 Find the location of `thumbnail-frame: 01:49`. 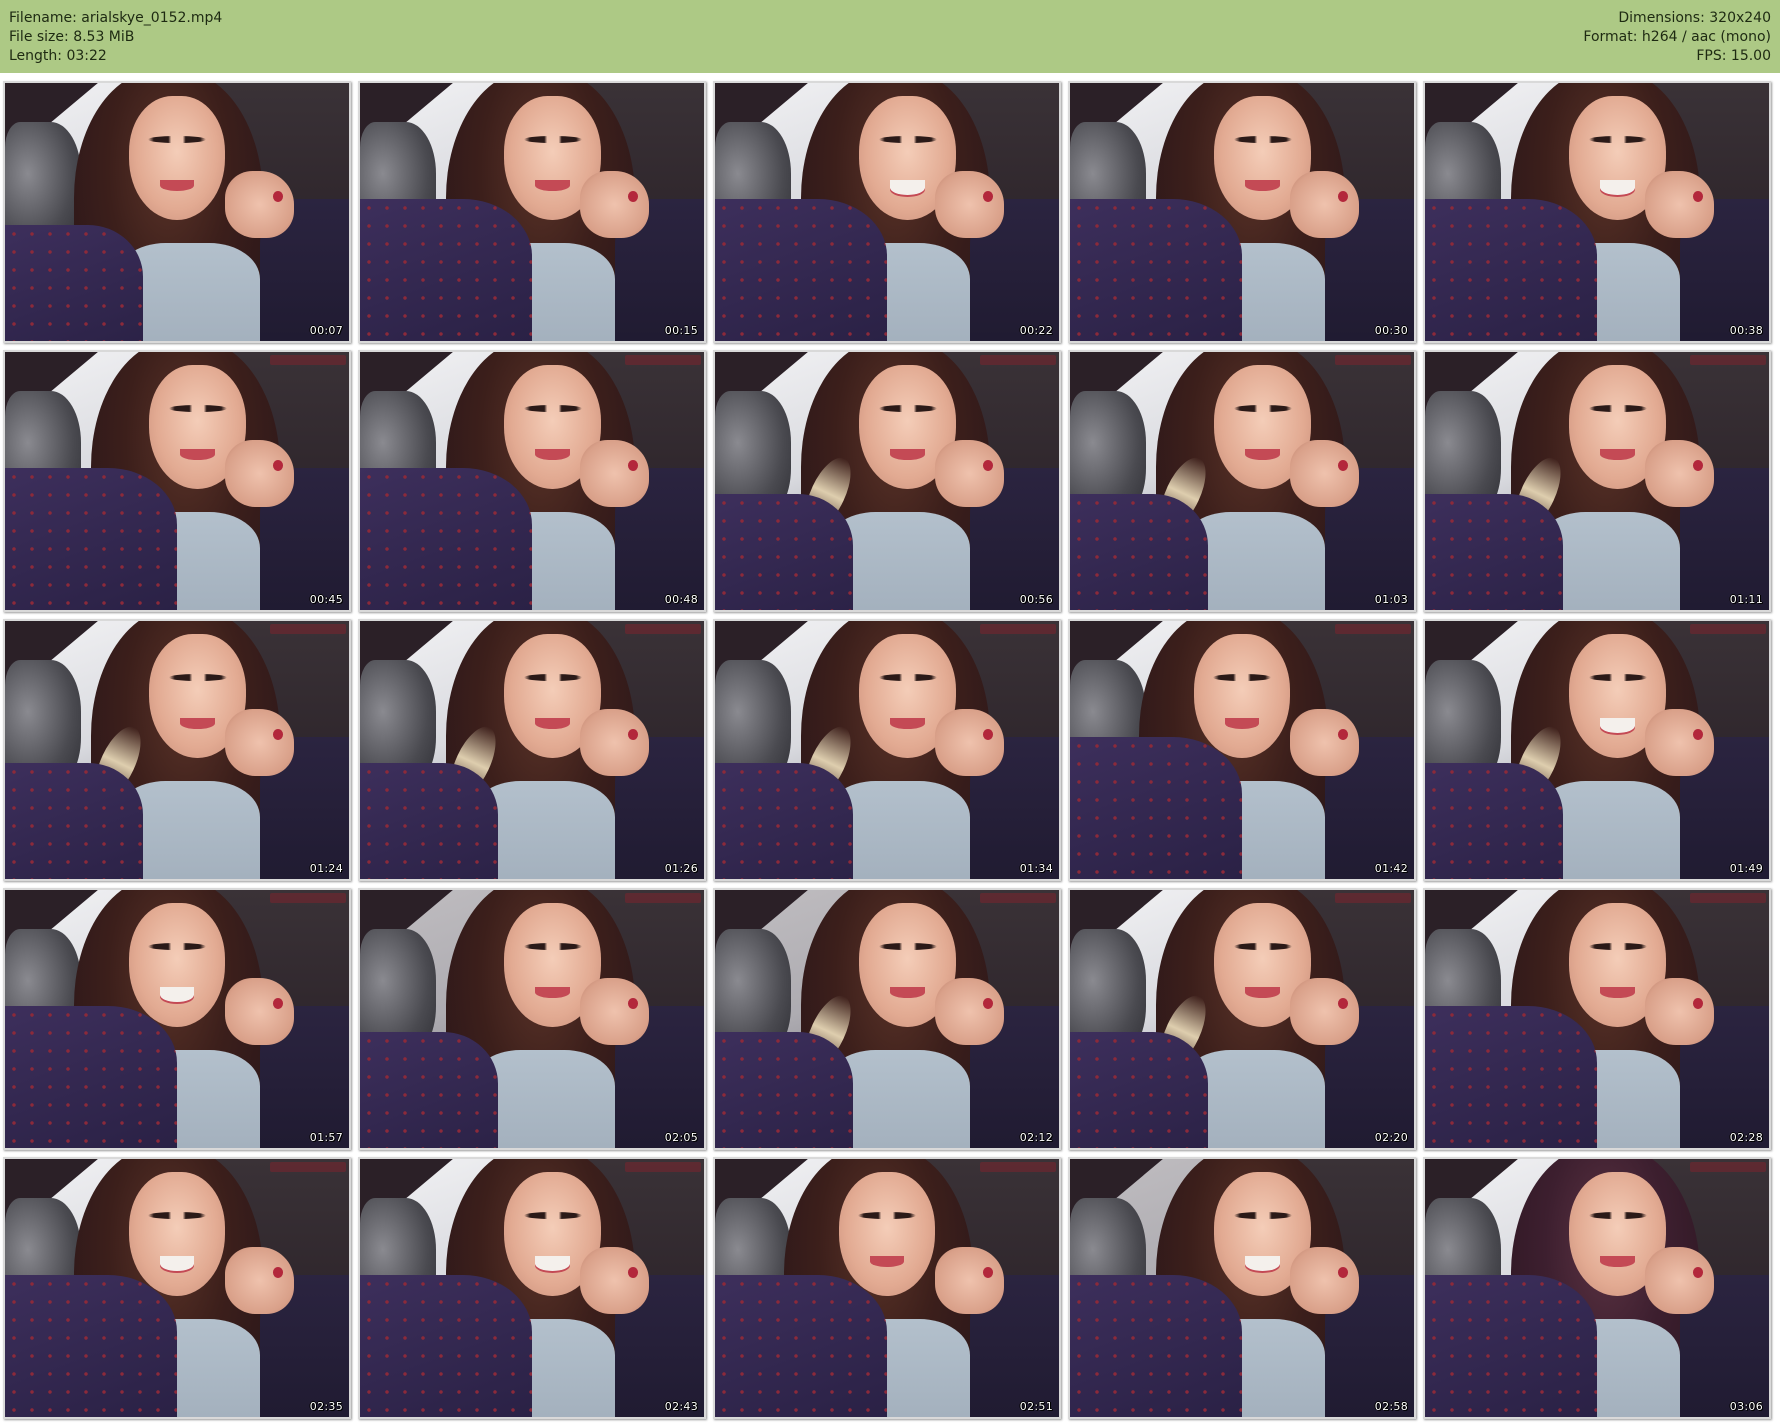

thumbnail-frame: 01:49 is located at coordinates (1597, 750).